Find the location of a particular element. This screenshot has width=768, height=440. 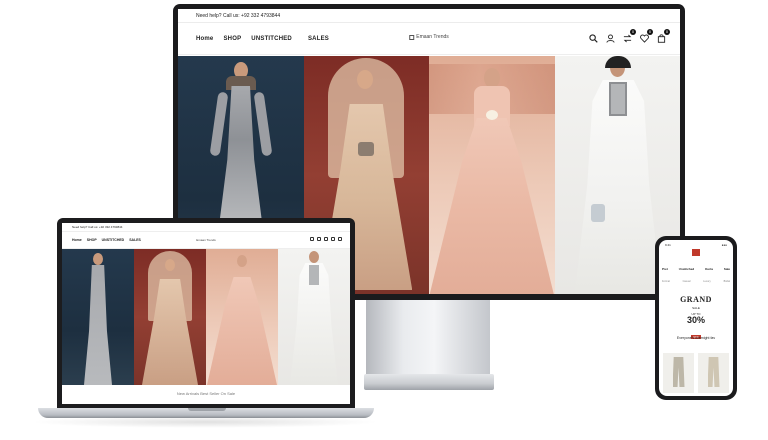

nav-home-link: Home is located at coordinates (204, 39).